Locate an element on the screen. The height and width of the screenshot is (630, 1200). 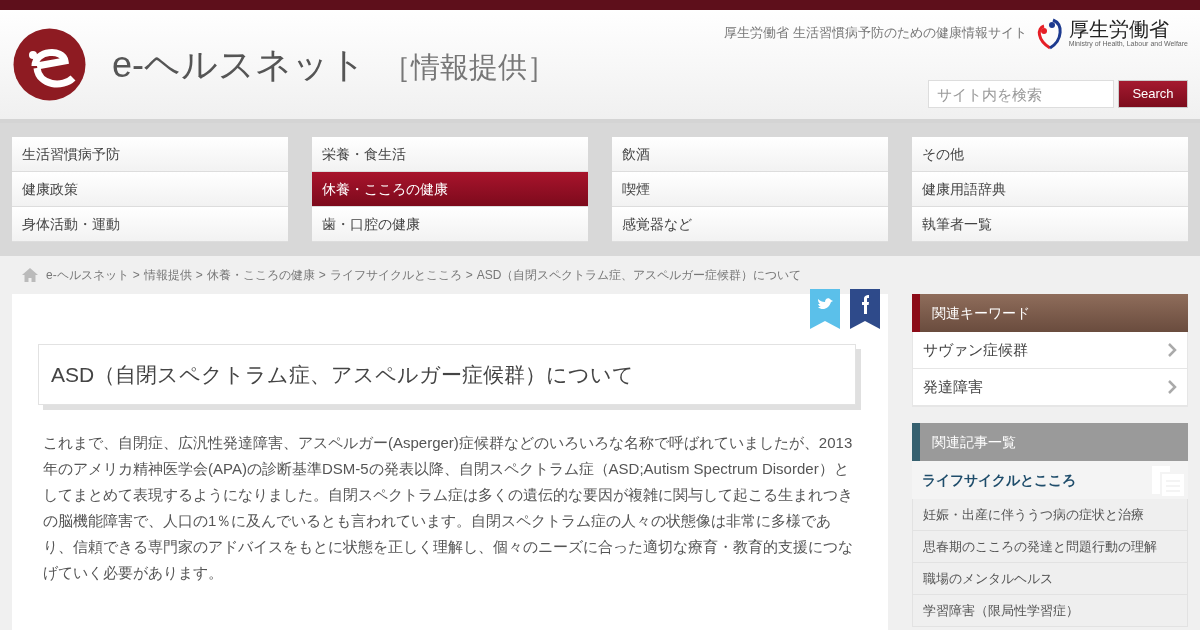
breadcrumb-link: 情報提供 is located at coordinates (167, 275).